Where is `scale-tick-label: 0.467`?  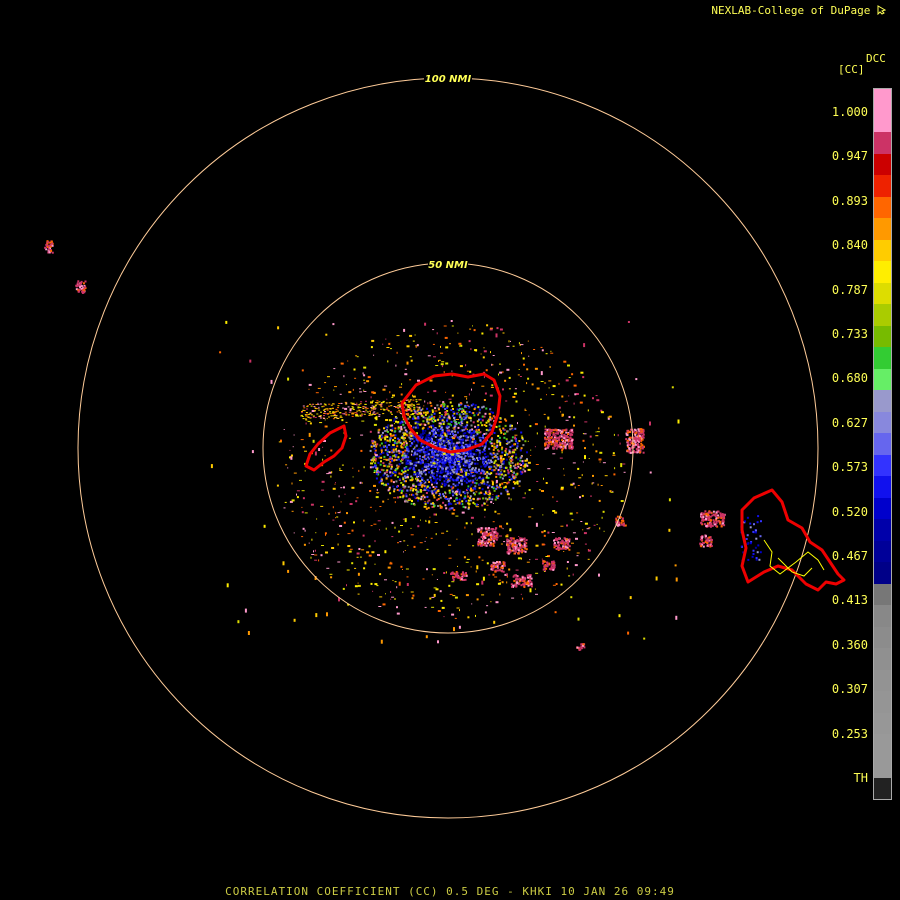
scale-tick-label: 0.467 is located at coordinates (849, 556).